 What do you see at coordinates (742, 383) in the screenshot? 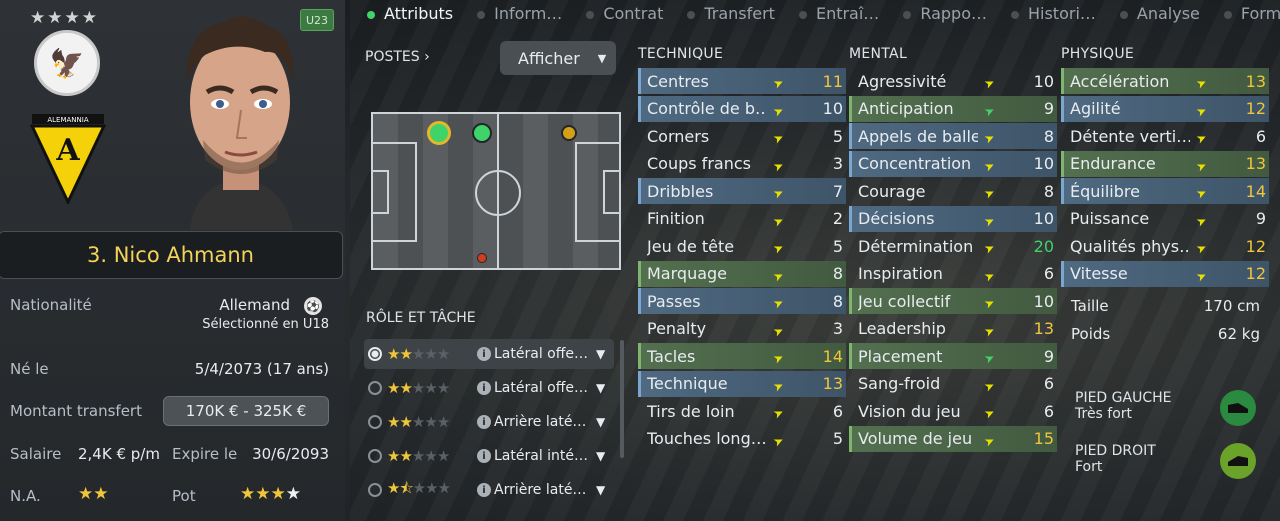
I see `attribute-row: Technique ➤ 13` at bounding box center [742, 383].